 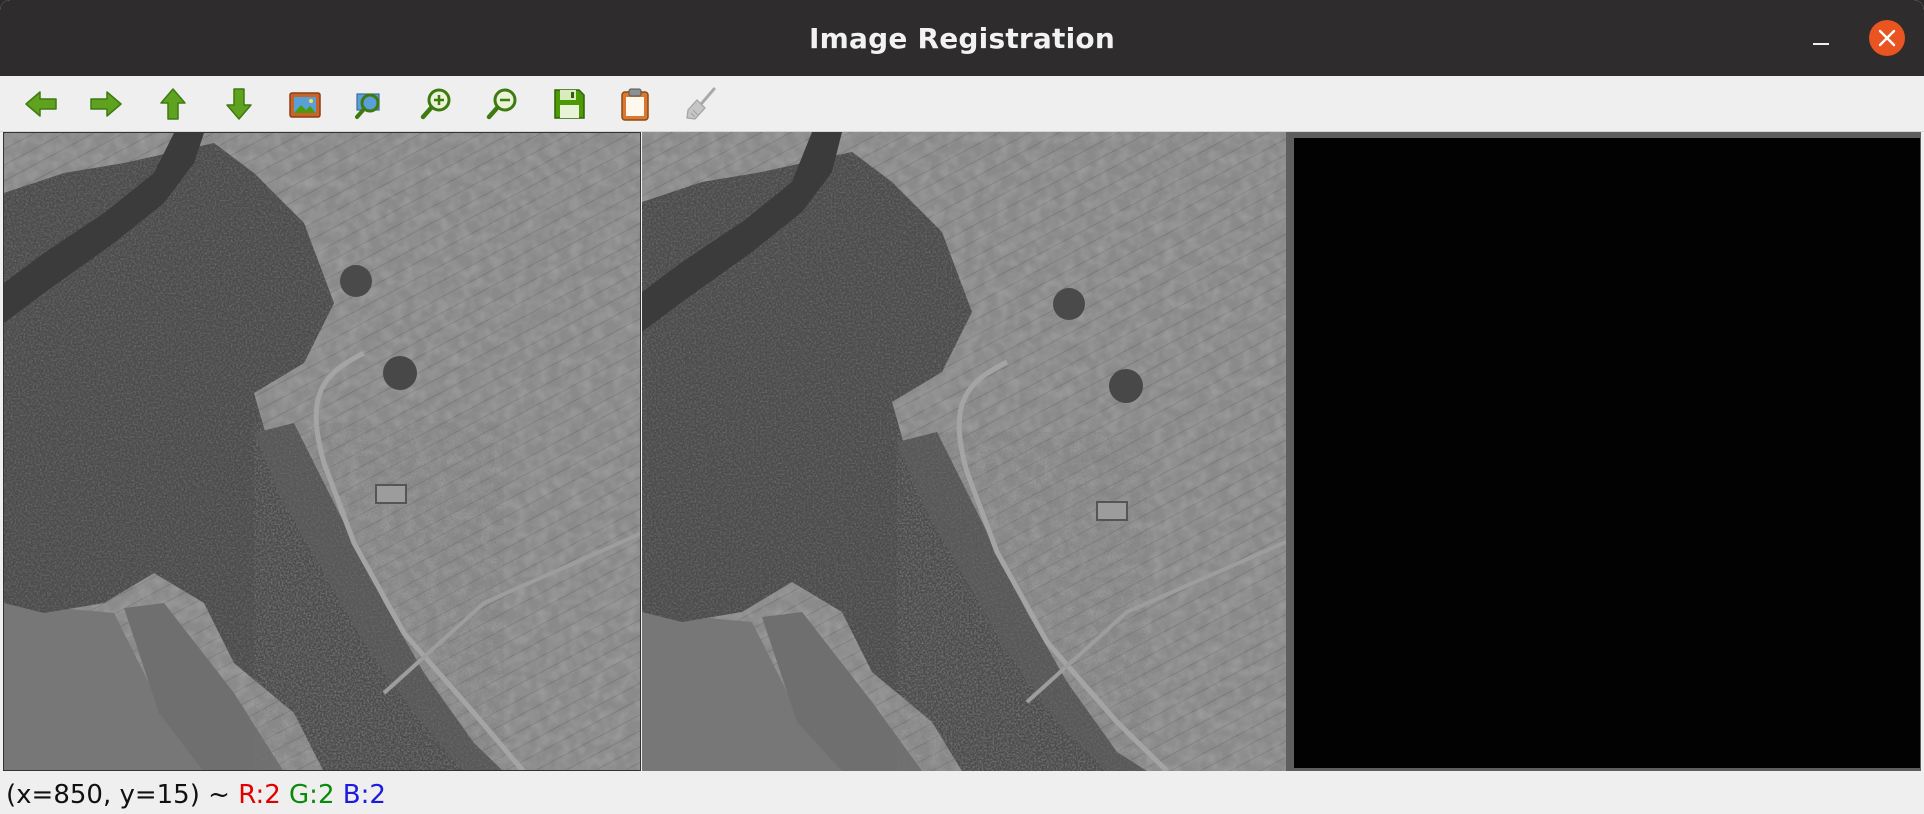 What do you see at coordinates (259, 795) in the screenshot?
I see `red-value: R:2` at bounding box center [259, 795].